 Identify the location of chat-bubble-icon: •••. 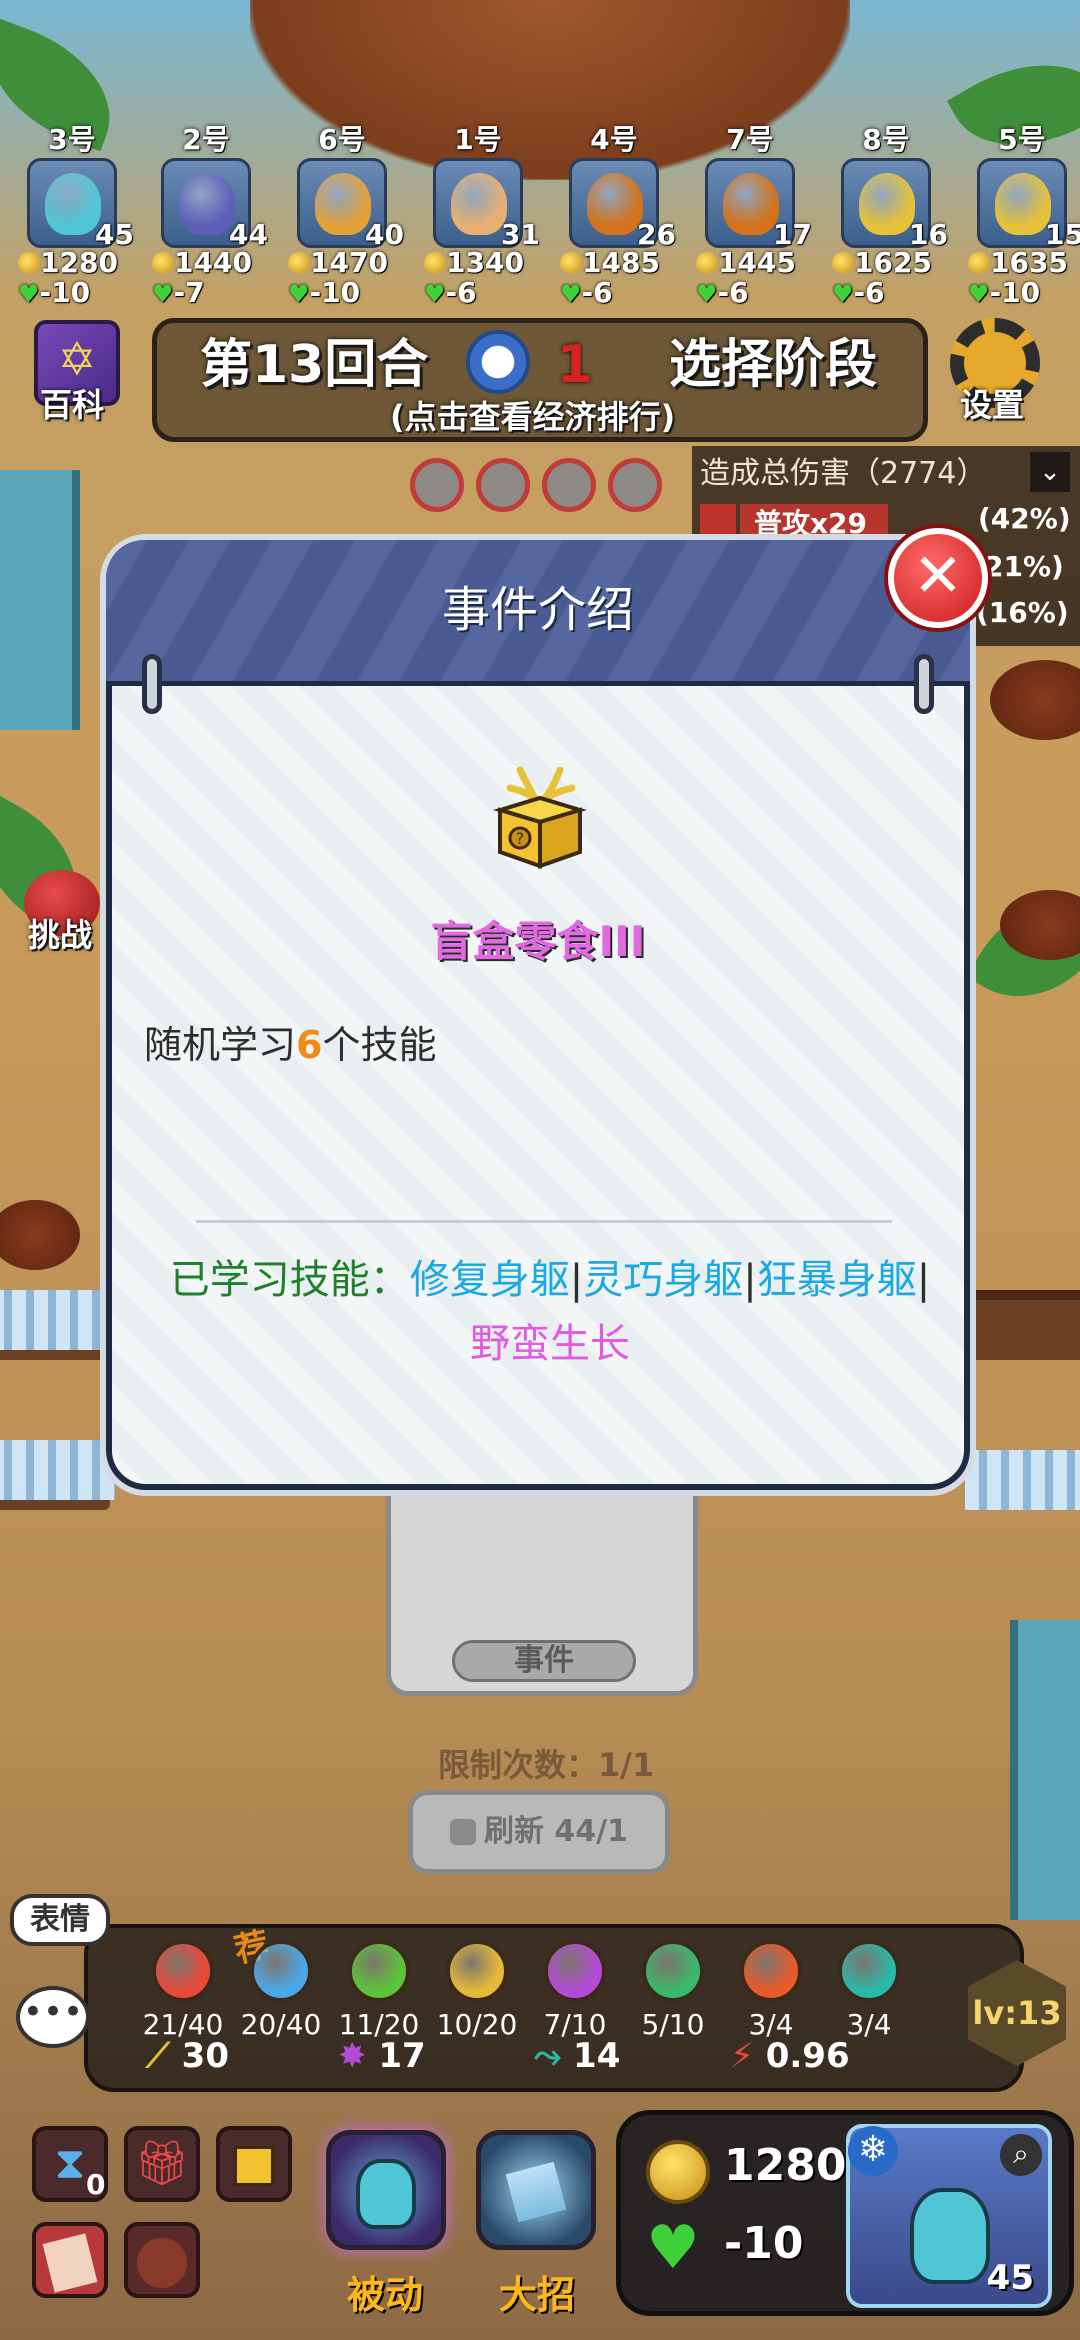
(53, 2017).